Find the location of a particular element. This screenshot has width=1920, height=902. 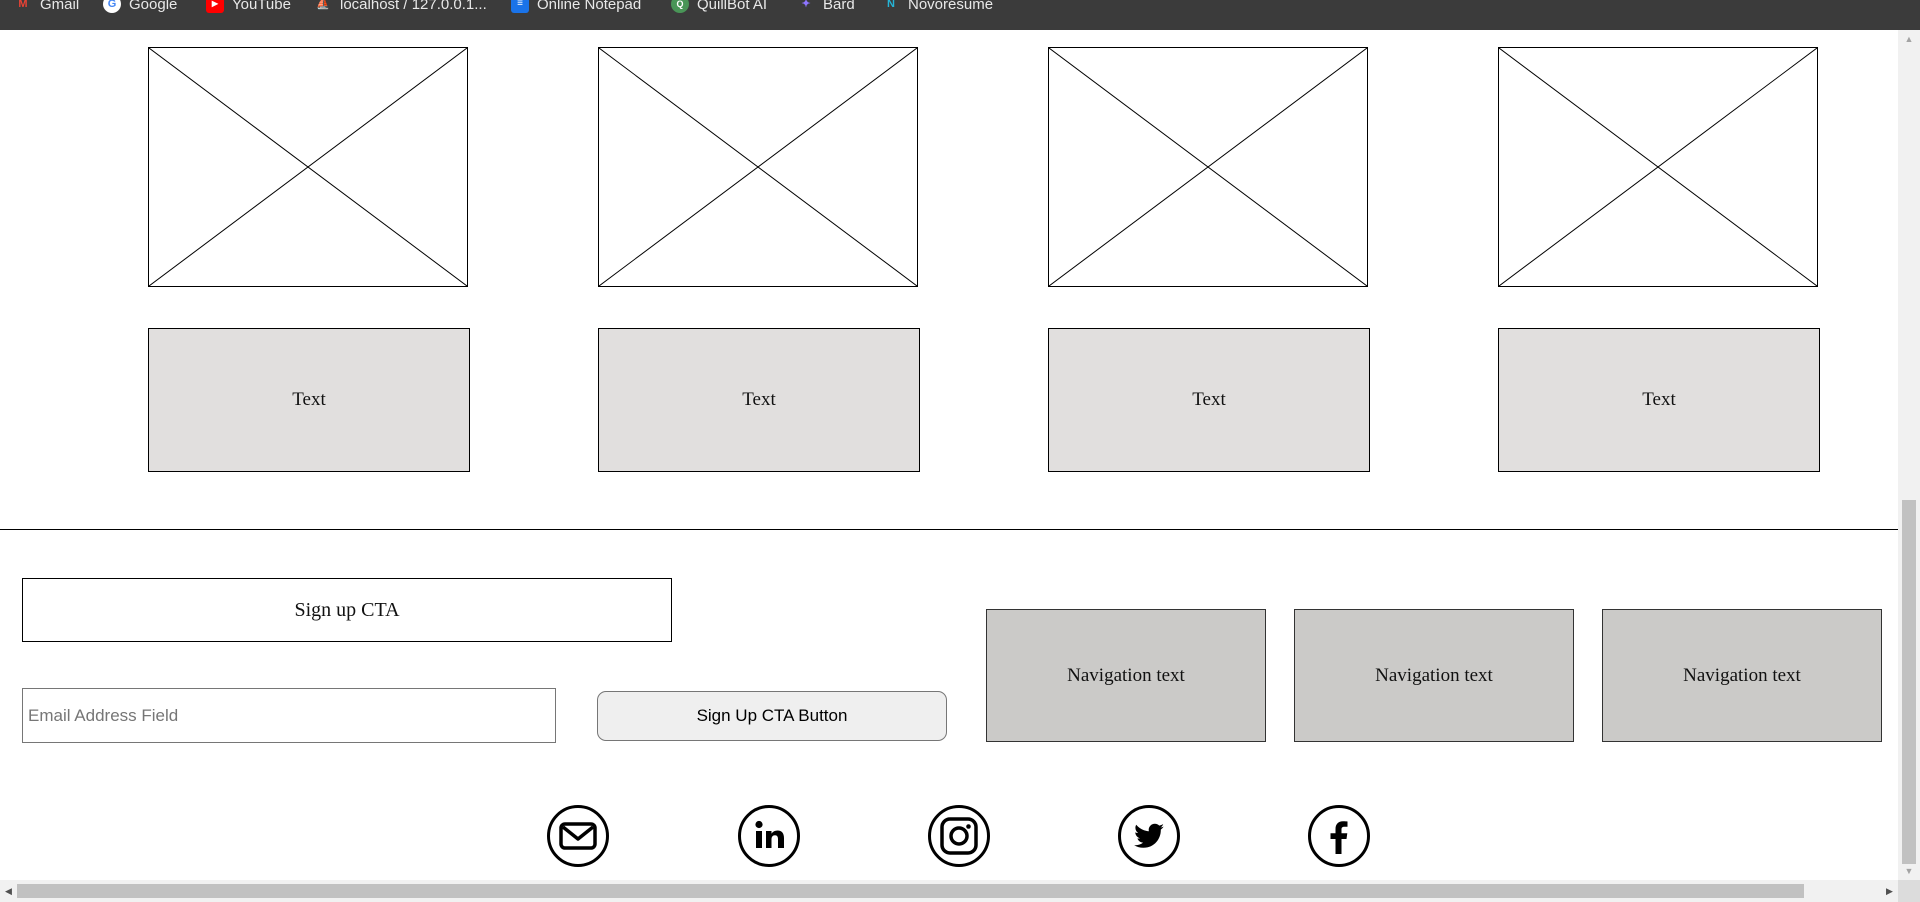

bookmark-label: QuillBot AI is located at coordinates (732, 6).